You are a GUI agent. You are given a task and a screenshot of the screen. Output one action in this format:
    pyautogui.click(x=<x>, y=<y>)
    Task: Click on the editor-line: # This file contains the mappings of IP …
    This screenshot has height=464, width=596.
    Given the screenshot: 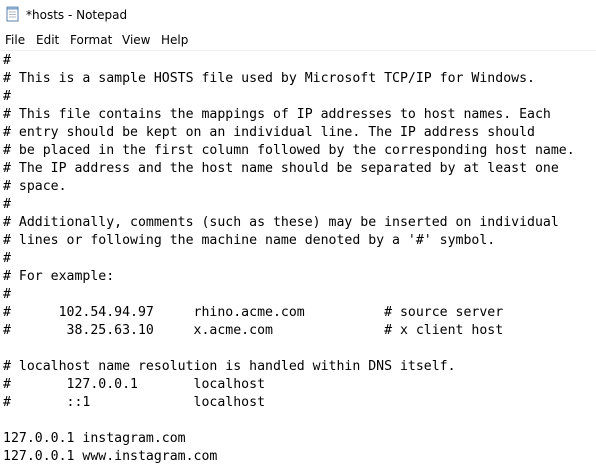 What is the action you would take?
    pyautogui.click(x=277, y=114)
    